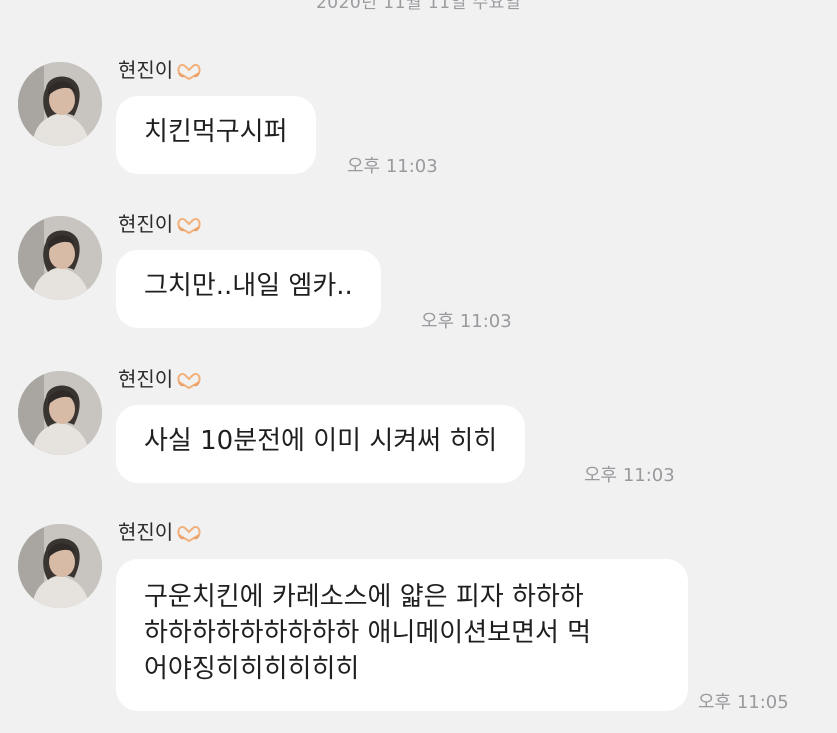  What do you see at coordinates (418, 6) in the screenshot?
I see `date-divider: 2020년 11월 11일 수요일` at bounding box center [418, 6].